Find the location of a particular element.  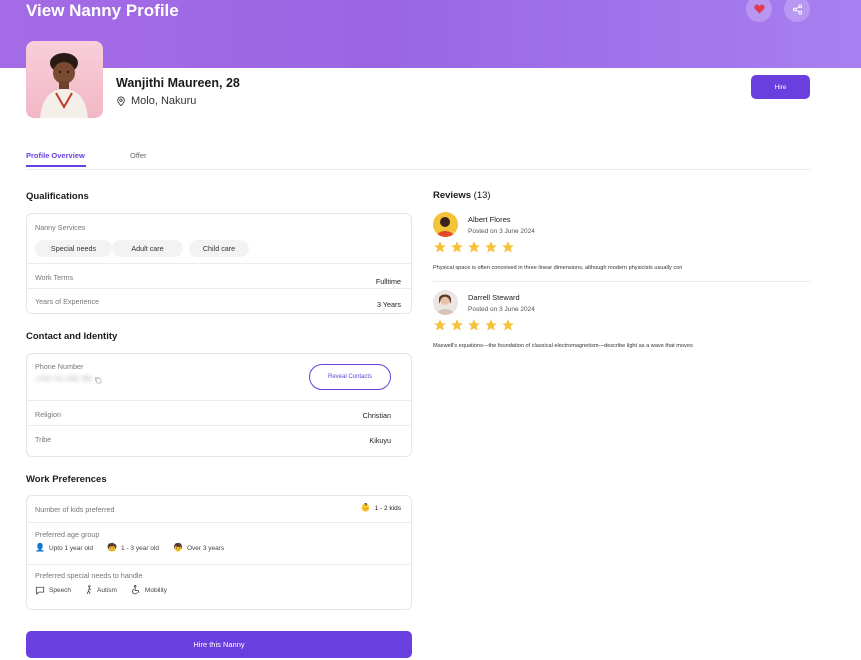

work-terms-label: Work Terms is located at coordinates (54, 277).